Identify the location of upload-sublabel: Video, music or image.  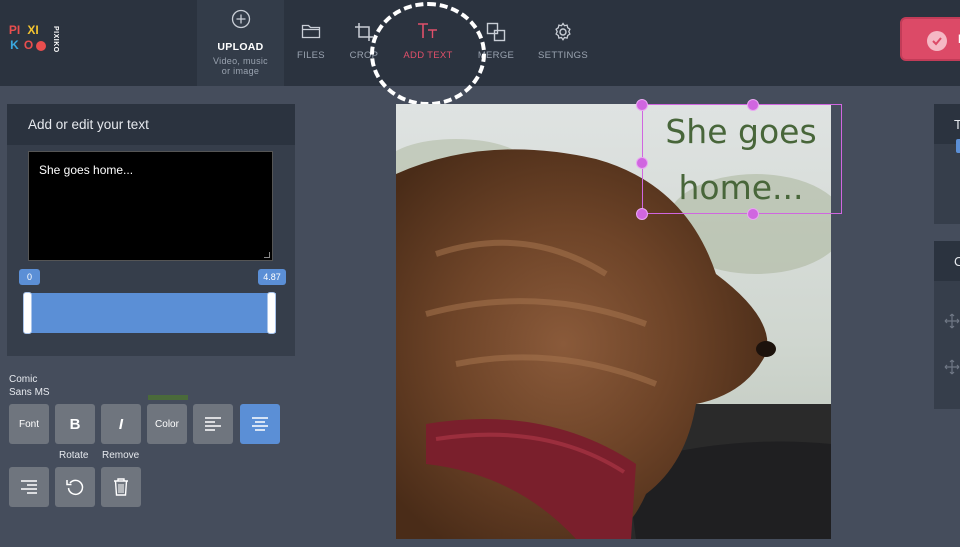
(240, 66).